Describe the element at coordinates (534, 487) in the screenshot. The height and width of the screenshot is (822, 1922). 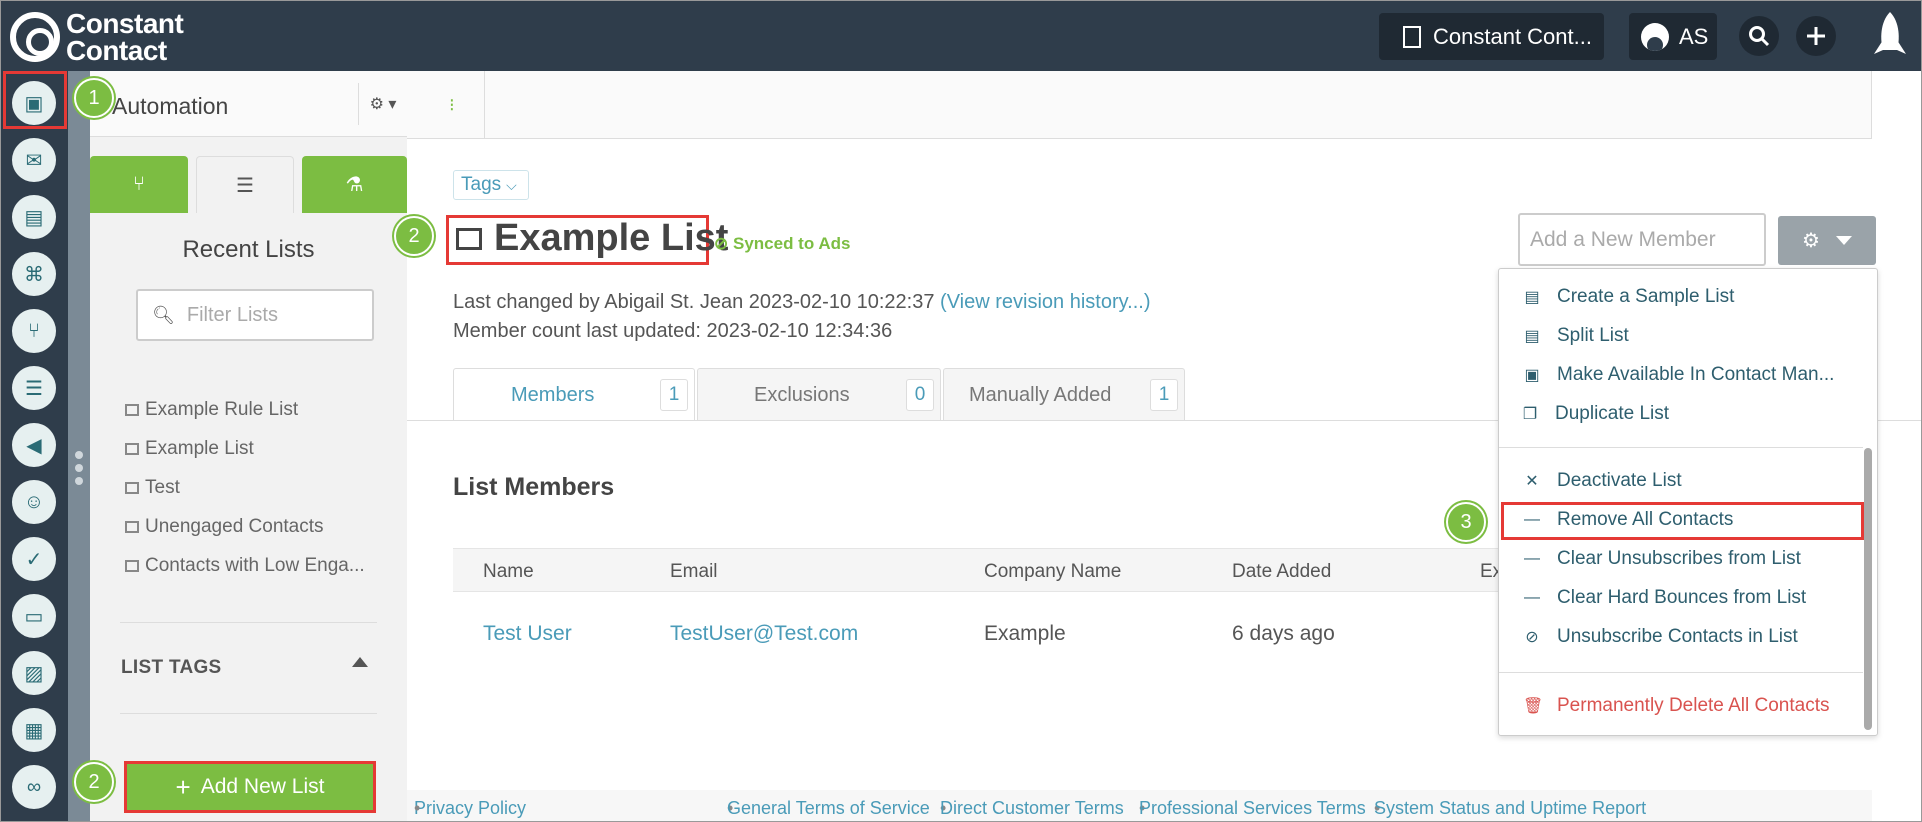
I see `list-members-heading: List Members` at that location.